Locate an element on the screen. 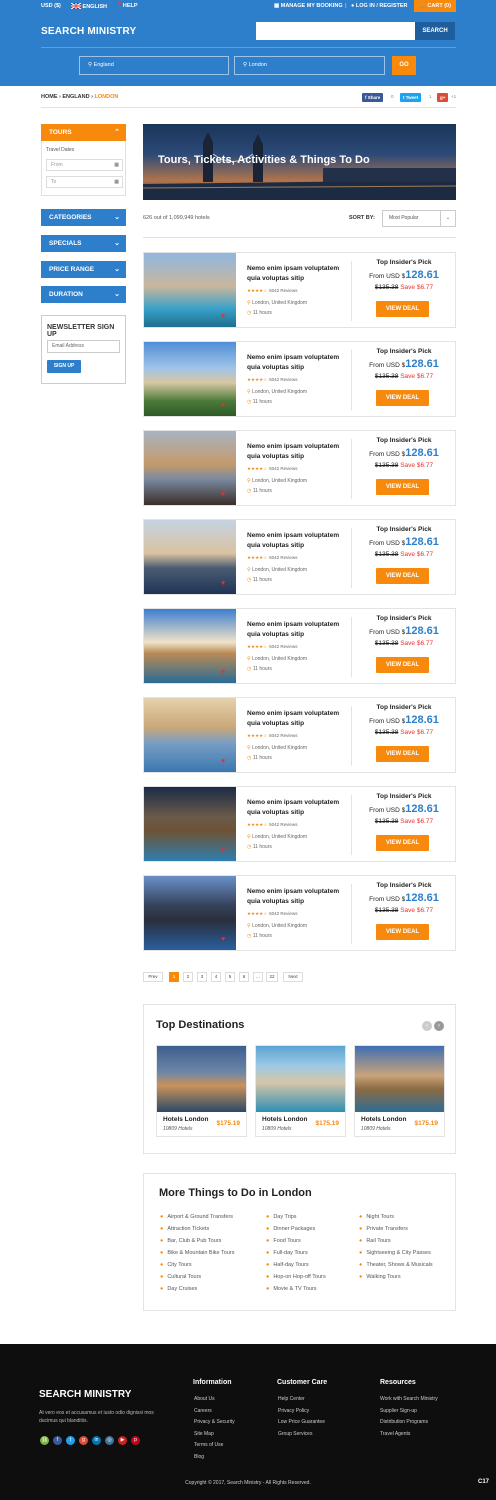  footer-link: Help Center is located at coordinates (301, 1402).